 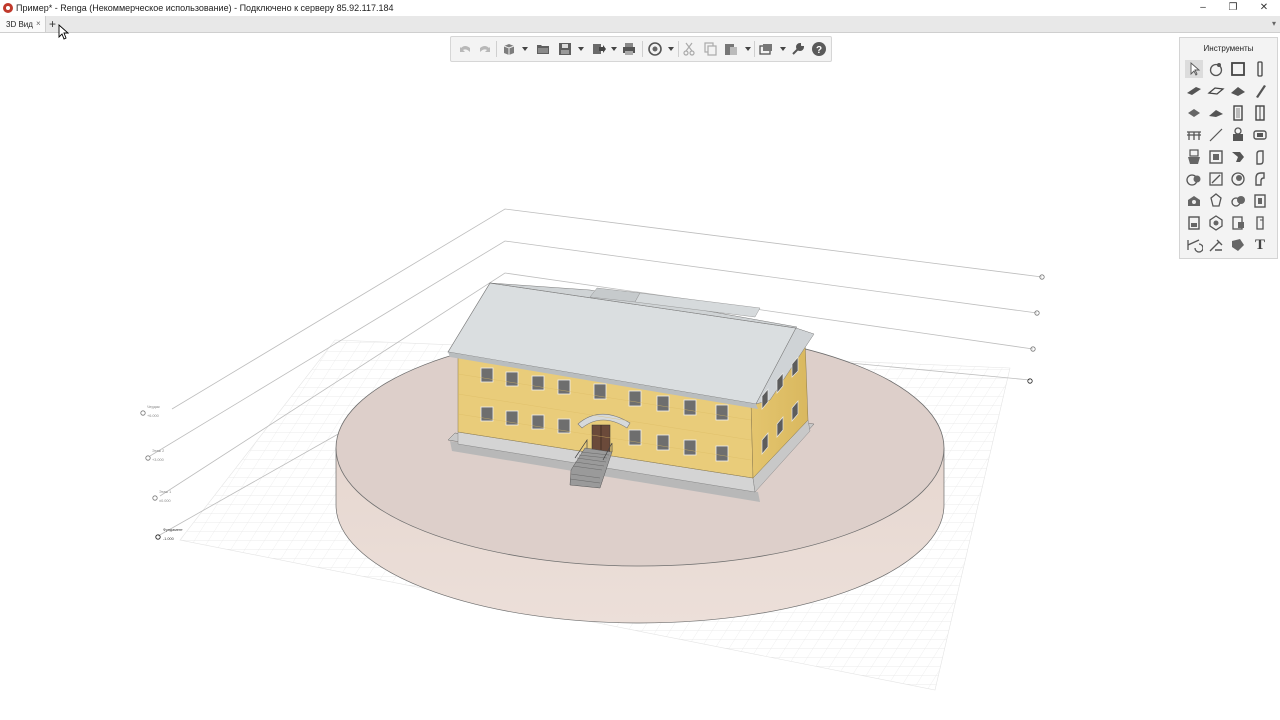 I want to click on roof-tool-icon, so click(x=1238, y=91).